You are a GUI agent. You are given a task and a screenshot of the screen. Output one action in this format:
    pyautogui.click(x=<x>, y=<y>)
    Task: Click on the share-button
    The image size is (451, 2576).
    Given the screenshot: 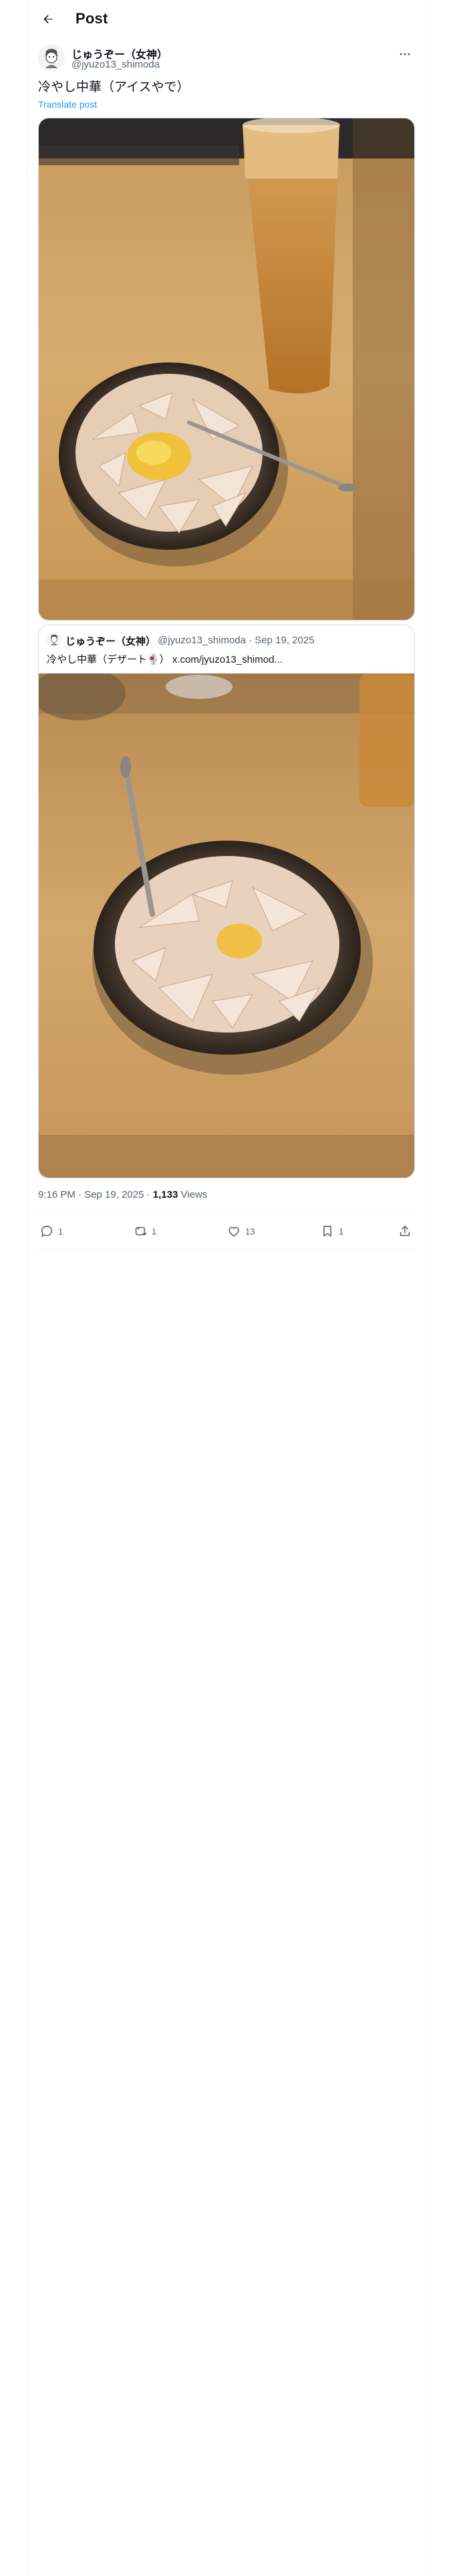 What is the action you would take?
    pyautogui.click(x=405, y=1231)
    